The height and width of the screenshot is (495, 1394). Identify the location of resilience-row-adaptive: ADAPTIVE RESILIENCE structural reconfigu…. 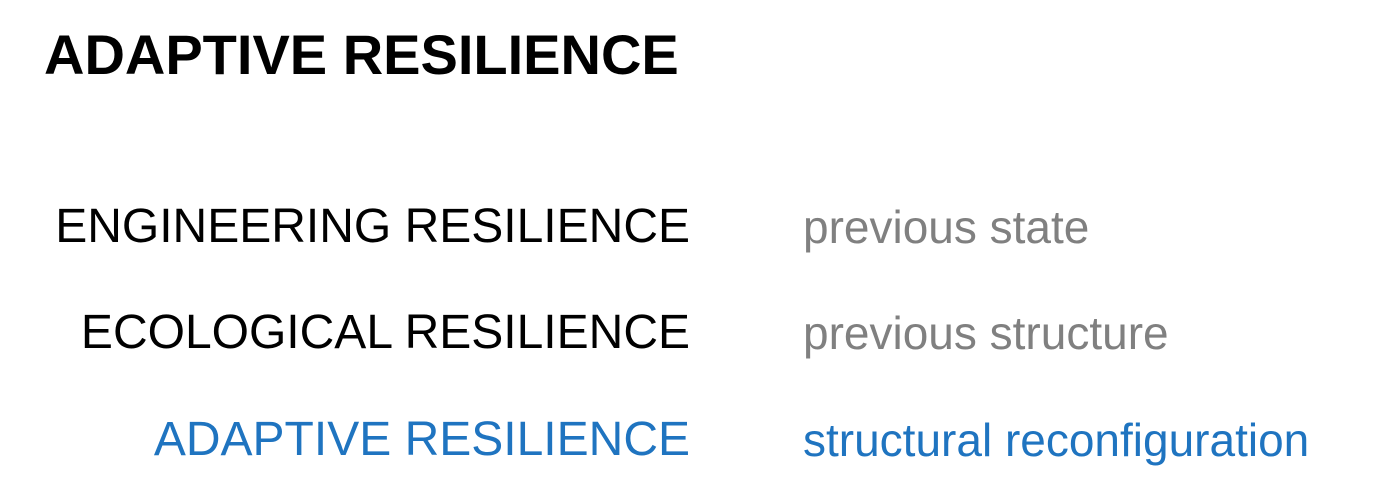
(697, 440).